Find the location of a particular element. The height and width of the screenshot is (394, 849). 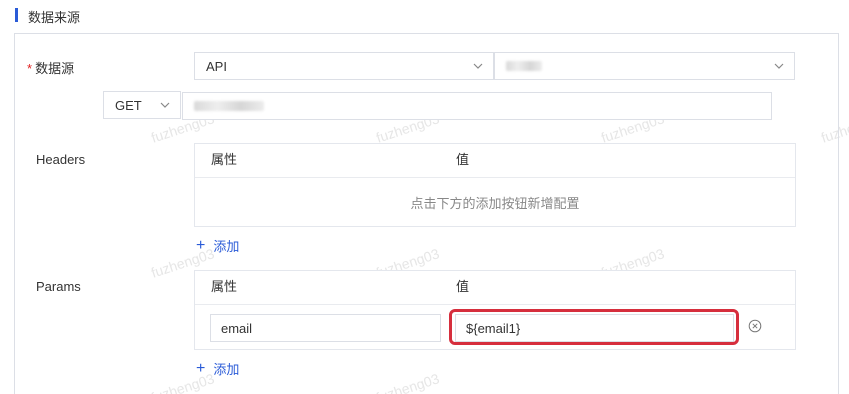

param-attr-value: email is located at coordinates (237, 328).